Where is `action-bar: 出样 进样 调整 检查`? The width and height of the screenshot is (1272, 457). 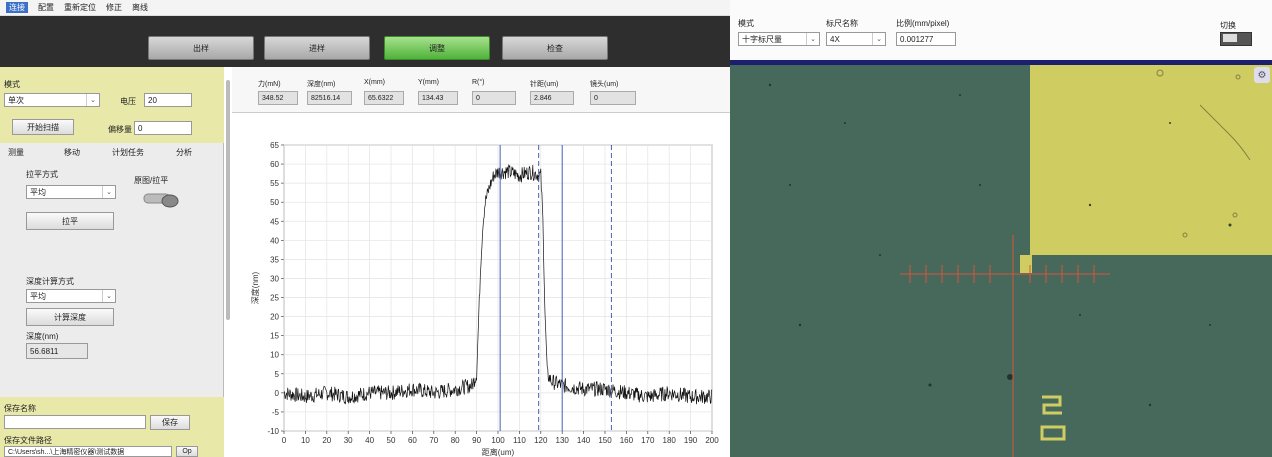 action-bar: 出样 进样 调整 检查 is located at coordinates (365, 41).